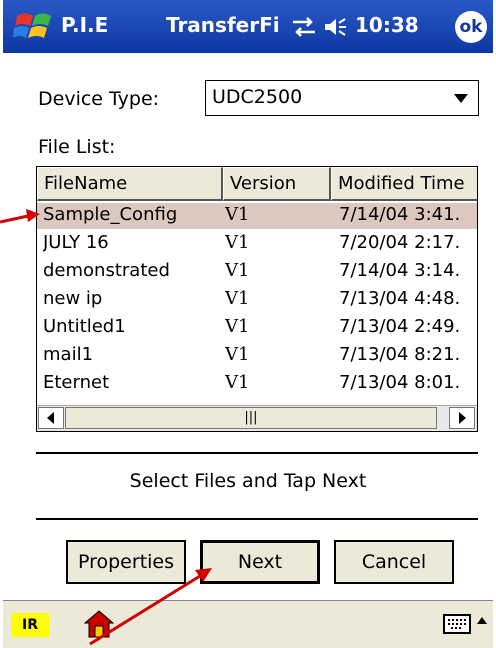 Image resolution: width=496 pixels, height=648 pixels. Describe the element at coordinates (73, 298) in the screenshot. I see `file-name: new ip` at that location.